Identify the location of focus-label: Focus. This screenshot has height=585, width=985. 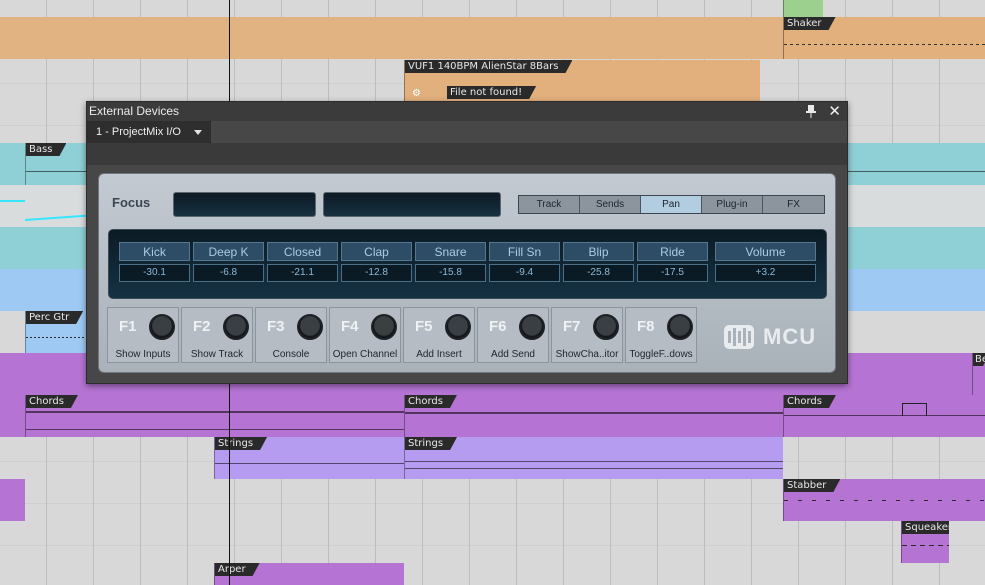
(131, 202).